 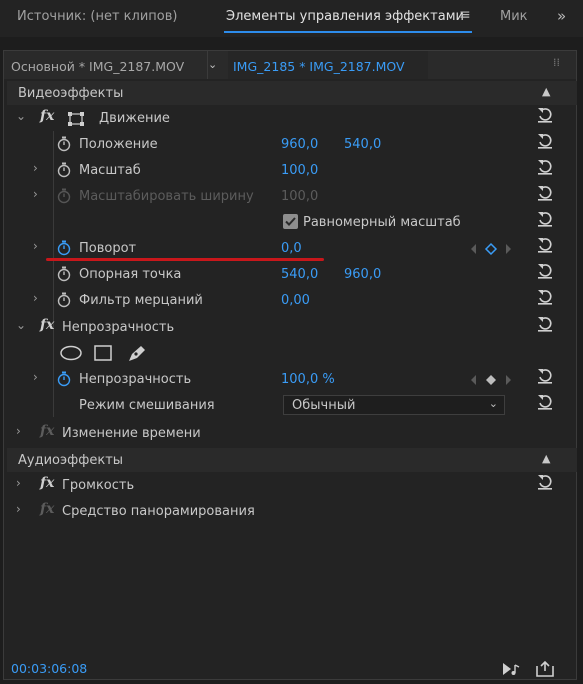 What do you see at coordinates (118, 144) in the screenshot?
I see `param-label: Положение` at bounding box center [118, 144].